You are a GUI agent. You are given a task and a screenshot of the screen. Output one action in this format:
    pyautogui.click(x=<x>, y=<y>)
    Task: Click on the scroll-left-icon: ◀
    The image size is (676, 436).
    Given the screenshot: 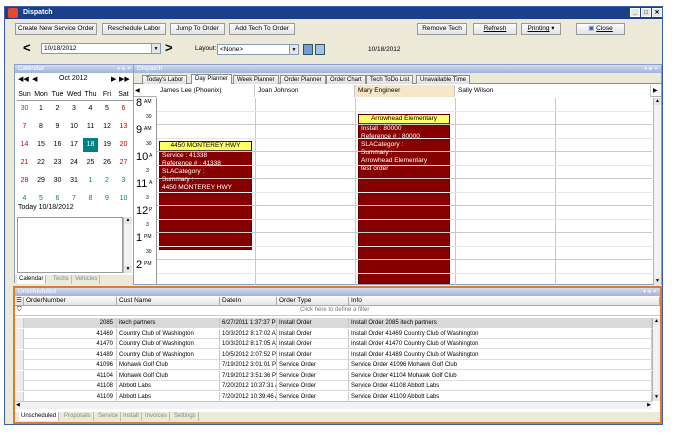 What is the action you would take?
    pyautogui.click(x=18, y=405)
    